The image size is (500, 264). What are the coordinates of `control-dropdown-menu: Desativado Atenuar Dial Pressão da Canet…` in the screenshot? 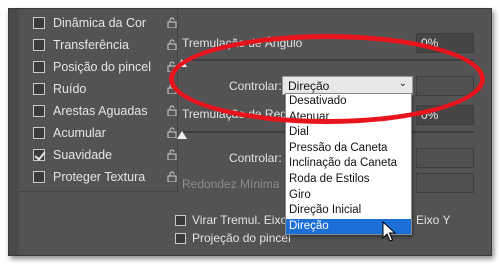 It's located at (348, 164).